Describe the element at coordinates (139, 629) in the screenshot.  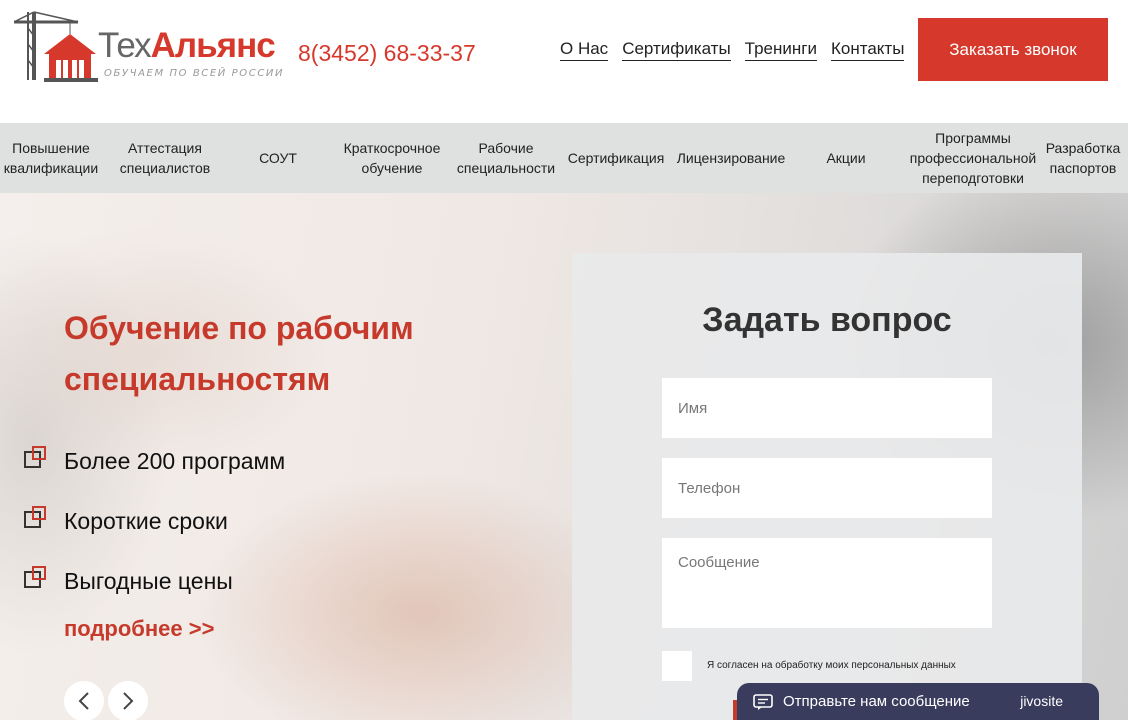
I see `more-link: подробнее >>` at that location.